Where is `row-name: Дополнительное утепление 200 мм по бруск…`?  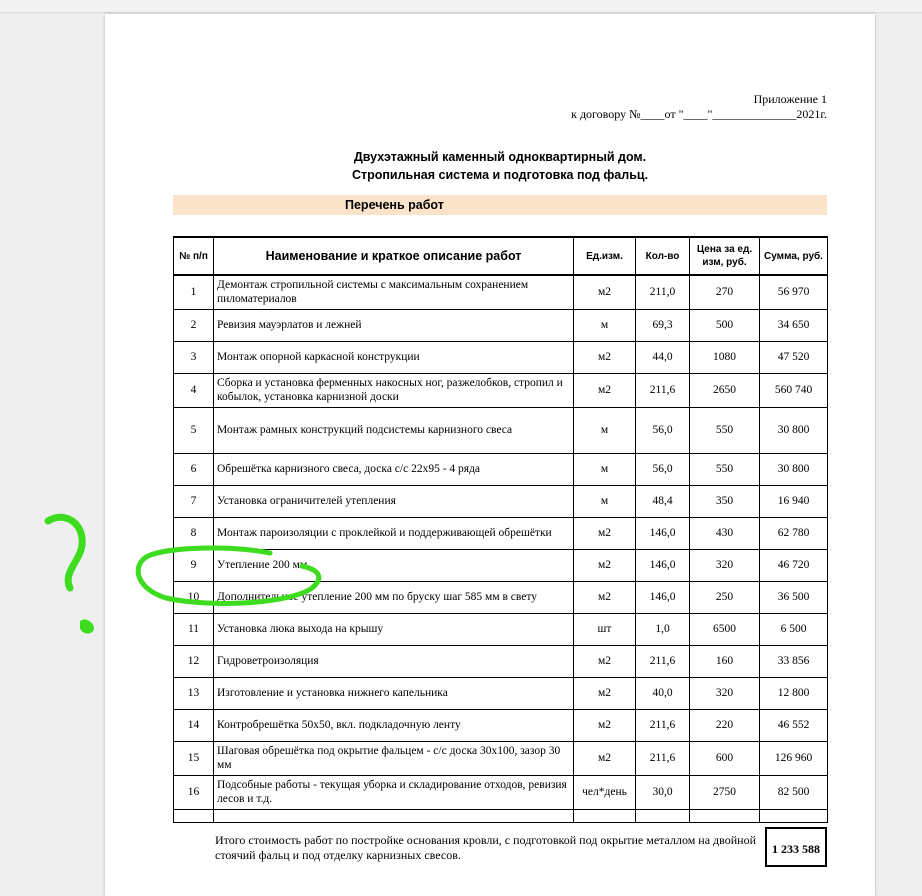 row-name: Дополнительное утепление 200 мм по бруск… is located at coordinates (393, 597).